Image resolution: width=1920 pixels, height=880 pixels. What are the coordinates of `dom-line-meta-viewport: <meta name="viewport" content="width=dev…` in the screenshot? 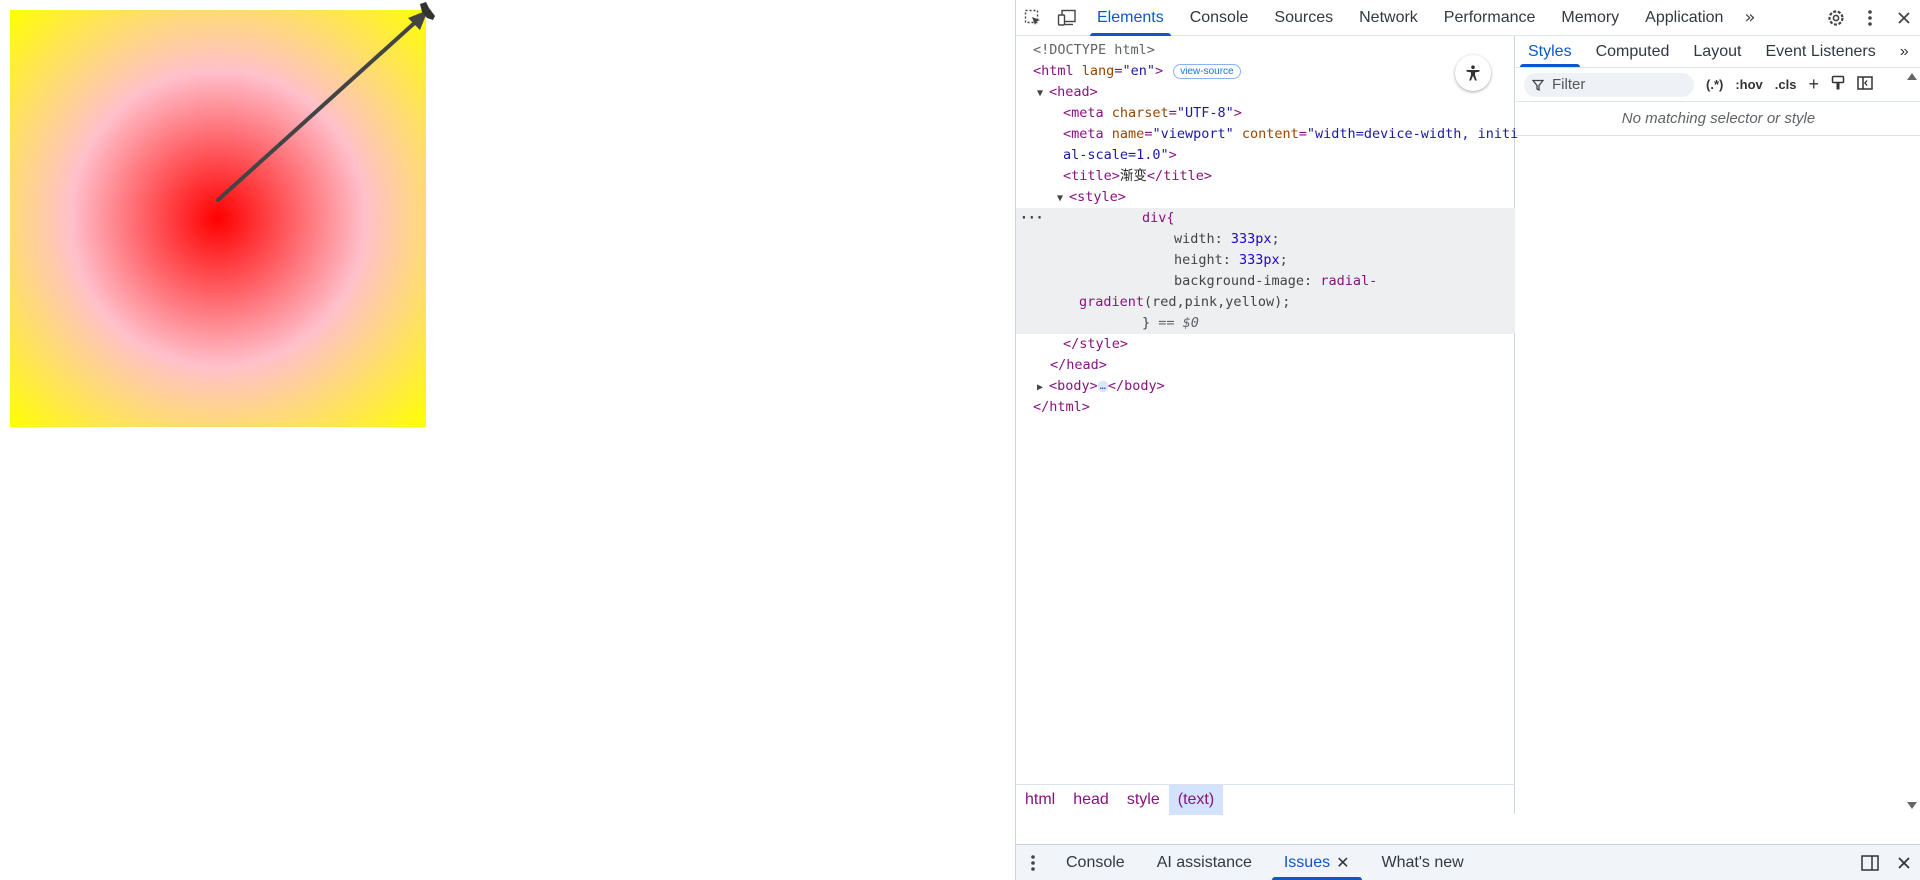 It's located at (1267, 134).